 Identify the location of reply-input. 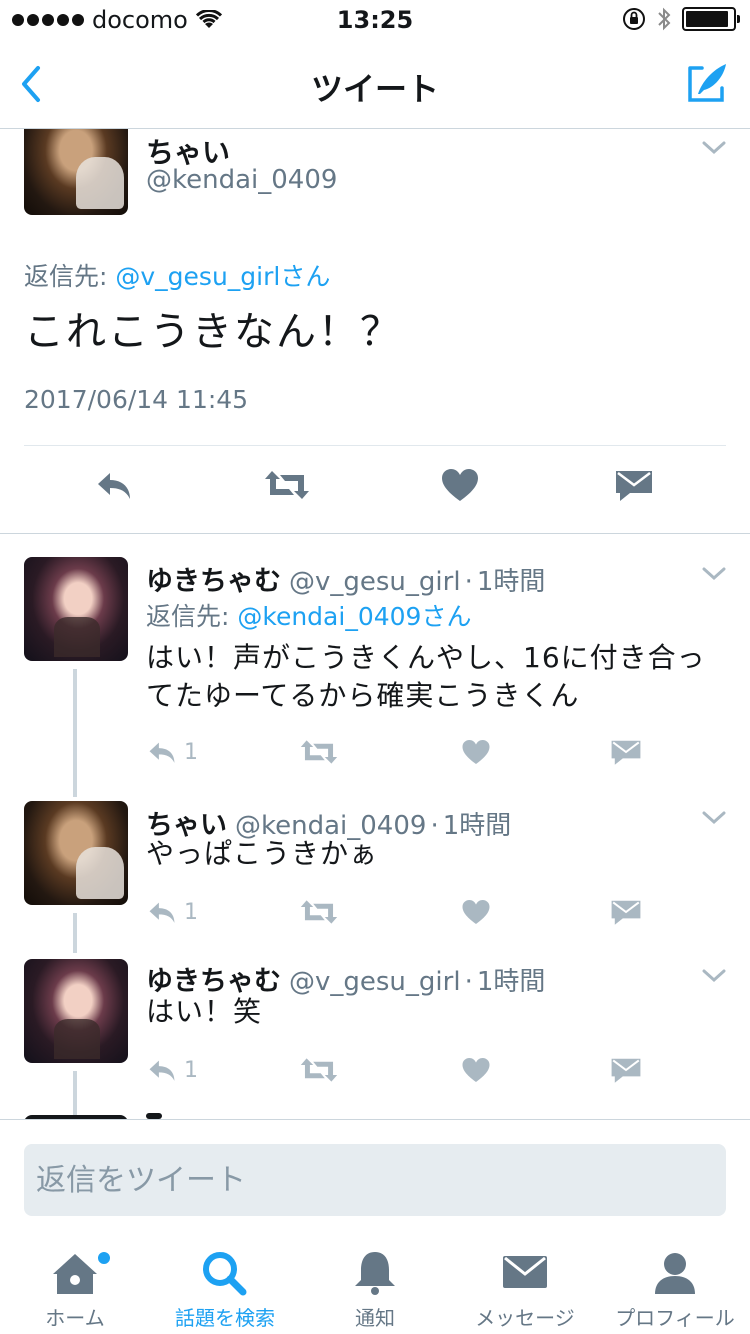
(375, 1180).